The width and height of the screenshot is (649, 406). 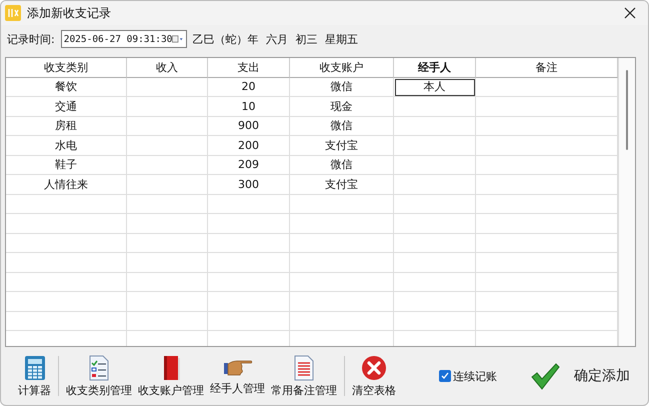 What do you see at coordinates (342, 68) in the screenshot?
I see `column-header: 收支账户` at bounding box center [342, 68].